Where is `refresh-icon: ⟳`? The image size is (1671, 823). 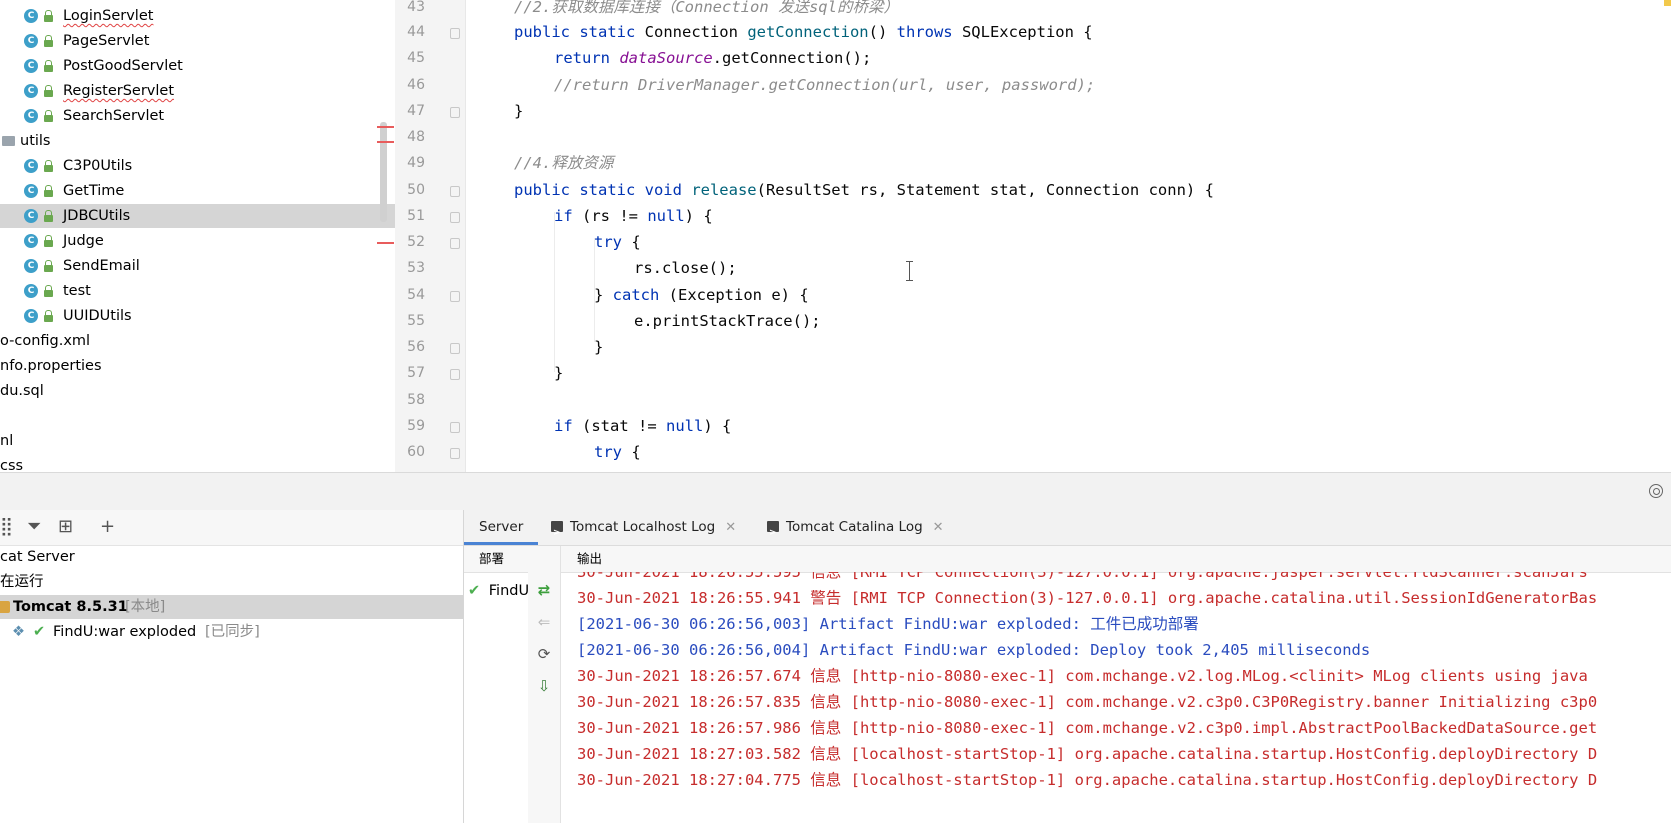 refresh-icon: ⟳ is located at coordinates (544, 654).